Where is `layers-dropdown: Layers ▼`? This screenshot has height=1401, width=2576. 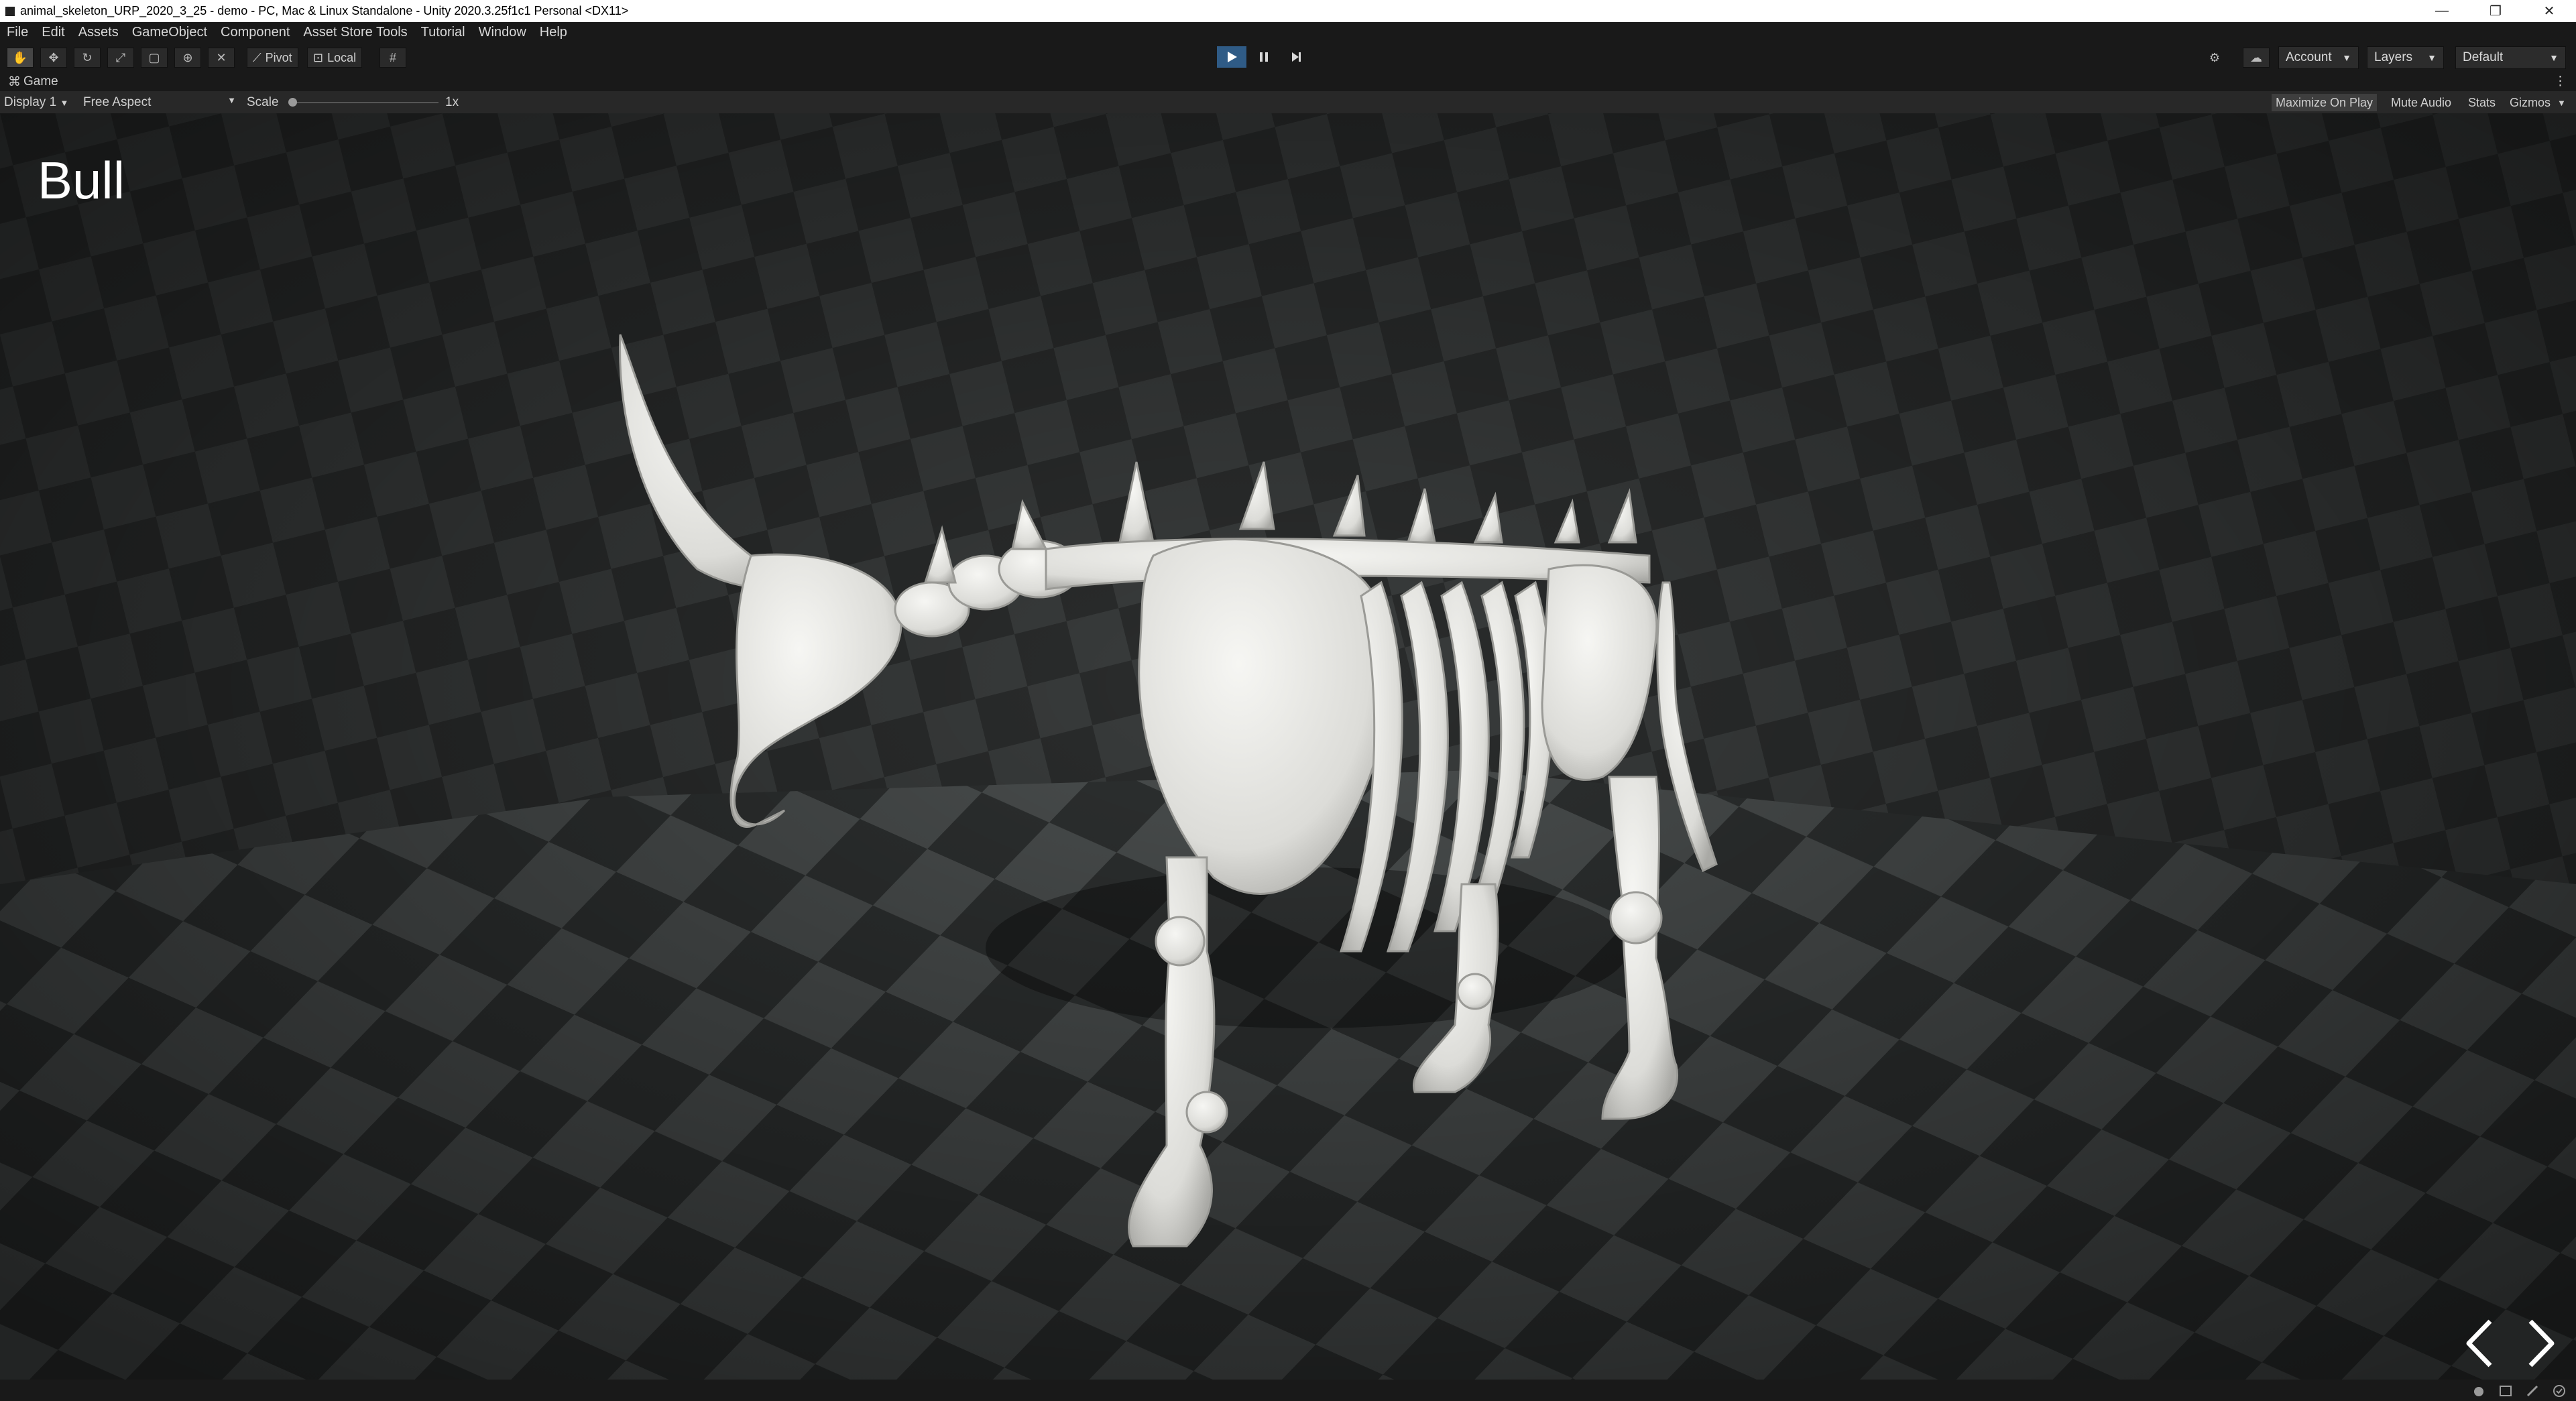
layers-dropdown: Layers ▼ is located at coordinates (2405, 58).